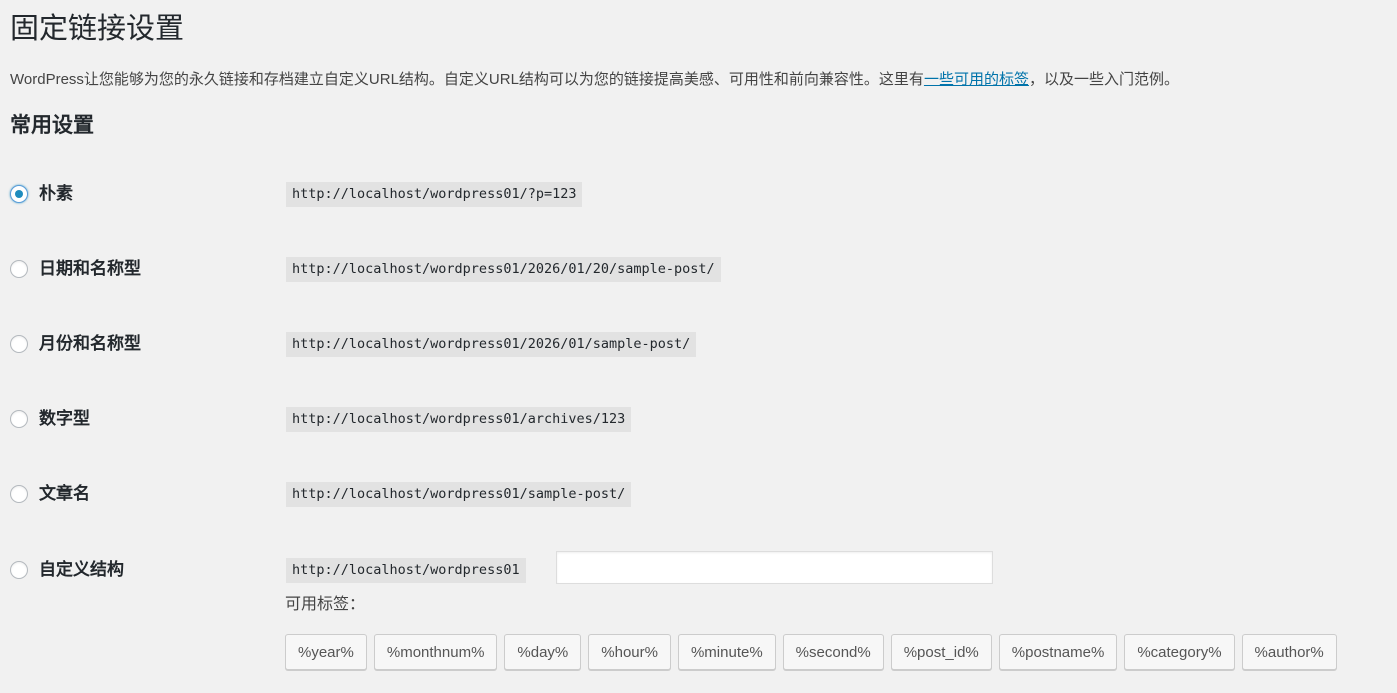 Image resolution: width=1397 pixels, height=693 pixels. I want to click on section-title: 常用设置, so click(52, 125).